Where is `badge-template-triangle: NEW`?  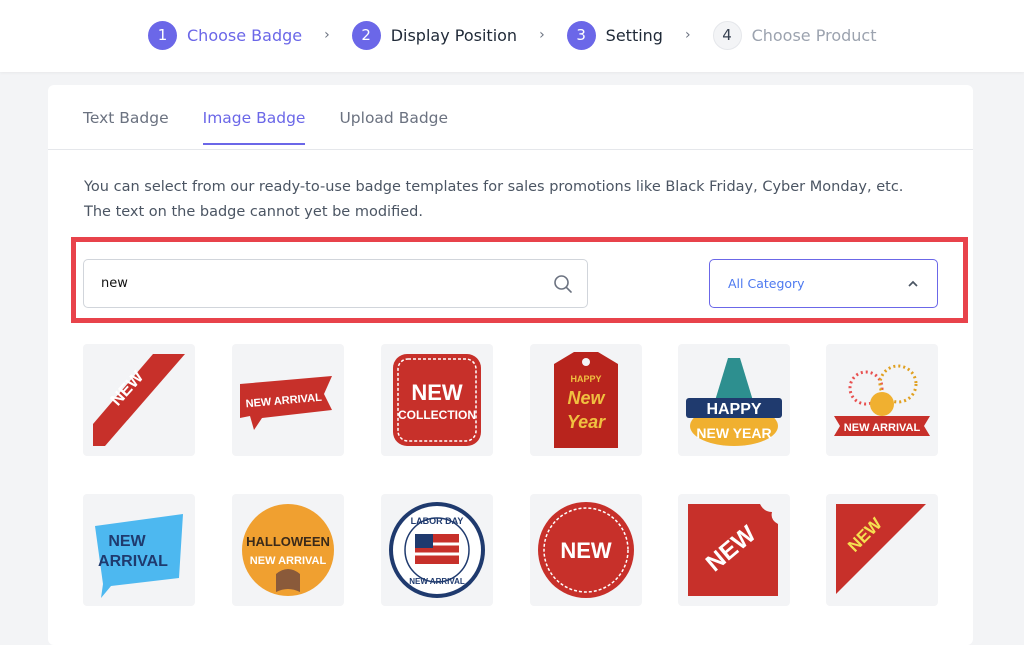
badge-template-triangle: NEW is located at coordinates (882, 550).